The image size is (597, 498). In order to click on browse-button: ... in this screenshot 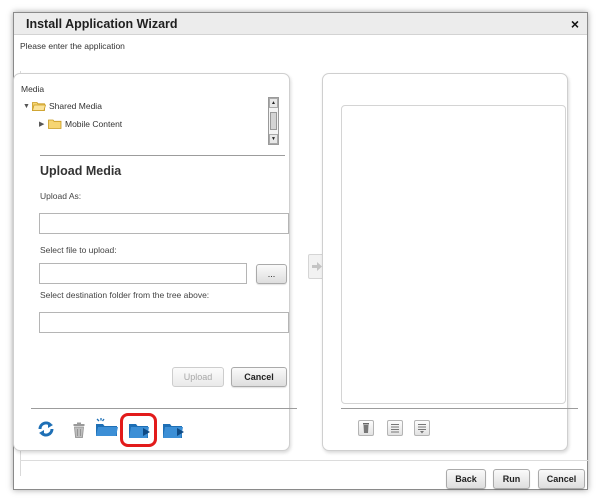, I will do `click(271, 274)`.